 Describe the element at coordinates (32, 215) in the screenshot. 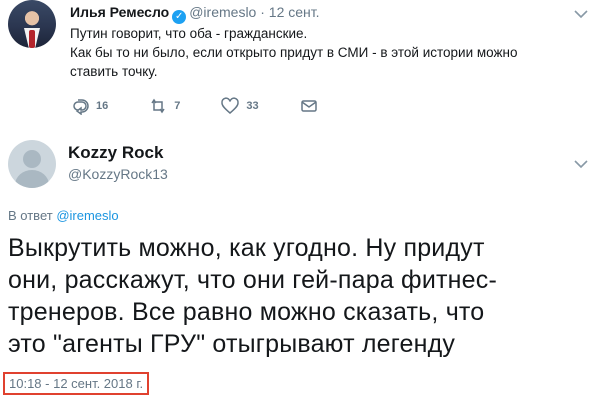

I see `reply-prefix: В ответ` at that location.